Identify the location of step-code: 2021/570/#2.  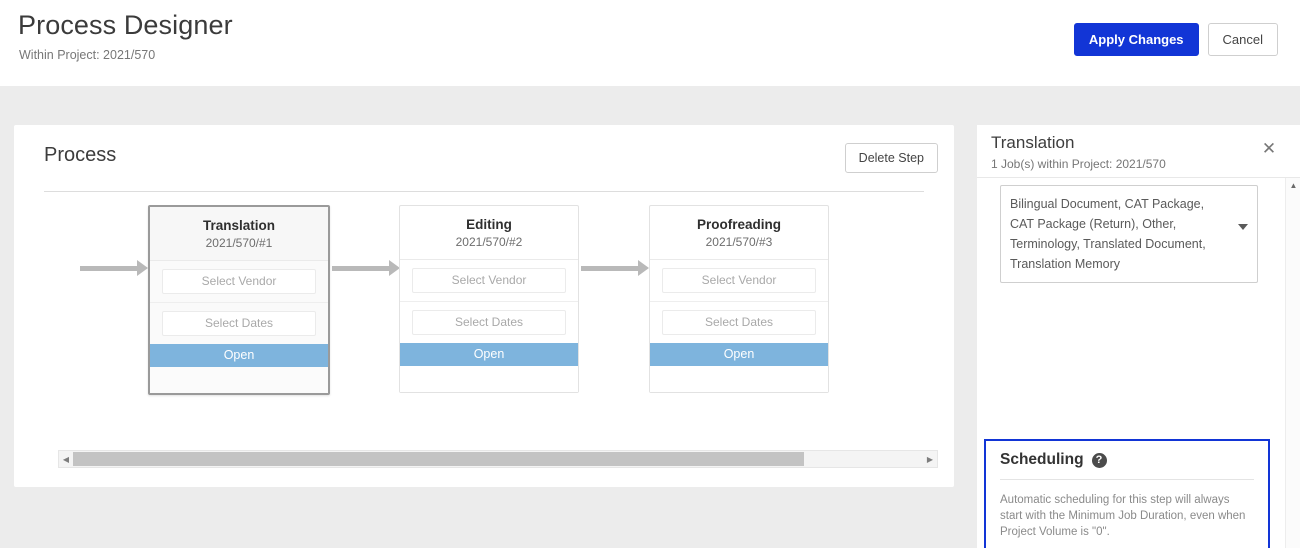
(489, 242).